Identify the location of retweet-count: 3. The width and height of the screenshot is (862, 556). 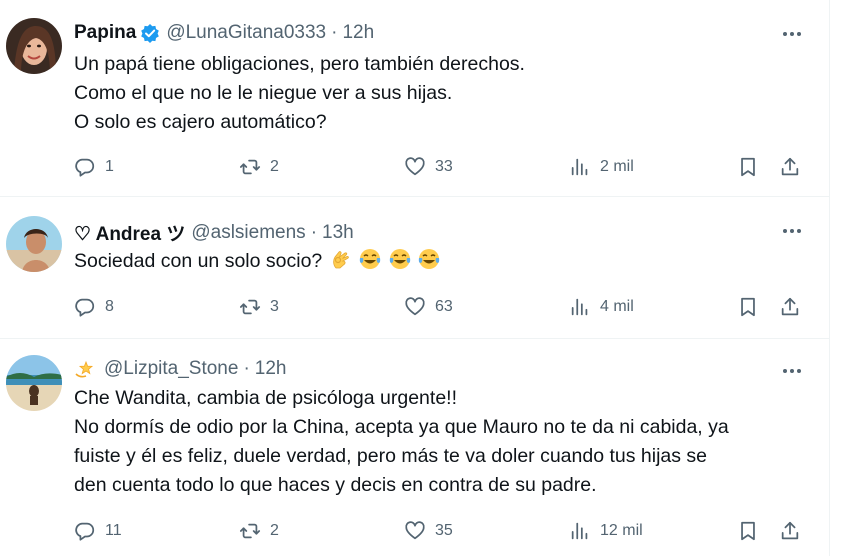
(274, 306).